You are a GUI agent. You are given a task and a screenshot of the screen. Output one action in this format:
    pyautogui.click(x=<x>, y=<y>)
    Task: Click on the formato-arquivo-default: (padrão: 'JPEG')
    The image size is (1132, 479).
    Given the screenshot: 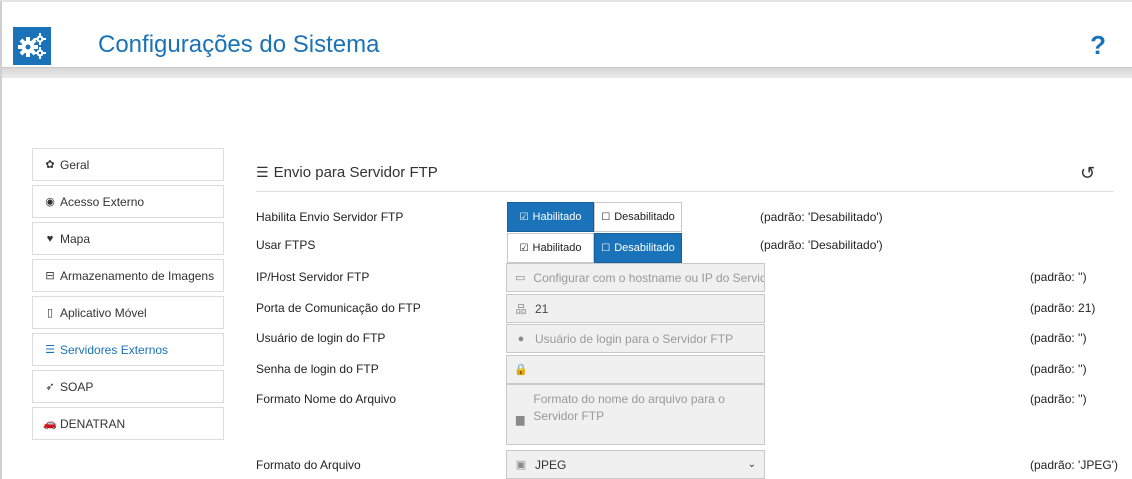 What is the action you would take?
    pyautogui.click(x=1074, y=465)
    